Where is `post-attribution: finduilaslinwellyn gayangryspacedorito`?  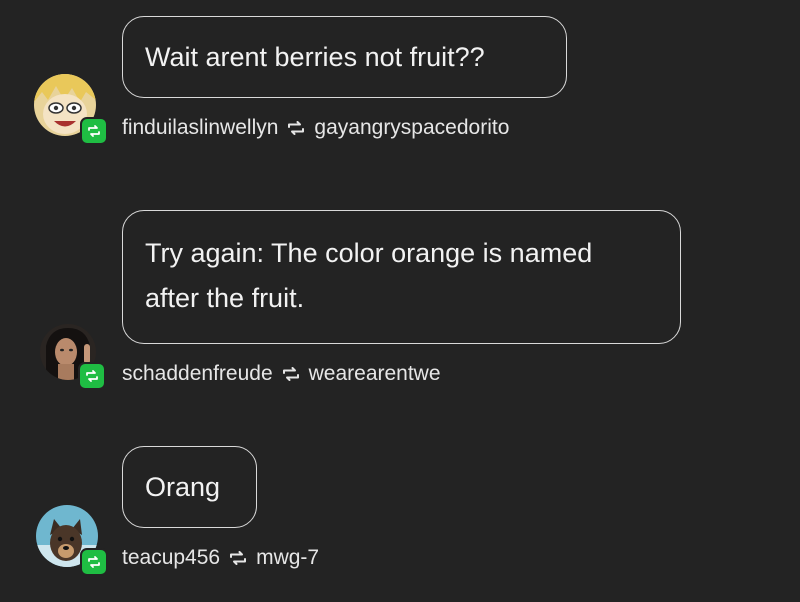 post-attribution: finduilaslinwellyn gayangryspacedorito is located at coordinates (315, 128).